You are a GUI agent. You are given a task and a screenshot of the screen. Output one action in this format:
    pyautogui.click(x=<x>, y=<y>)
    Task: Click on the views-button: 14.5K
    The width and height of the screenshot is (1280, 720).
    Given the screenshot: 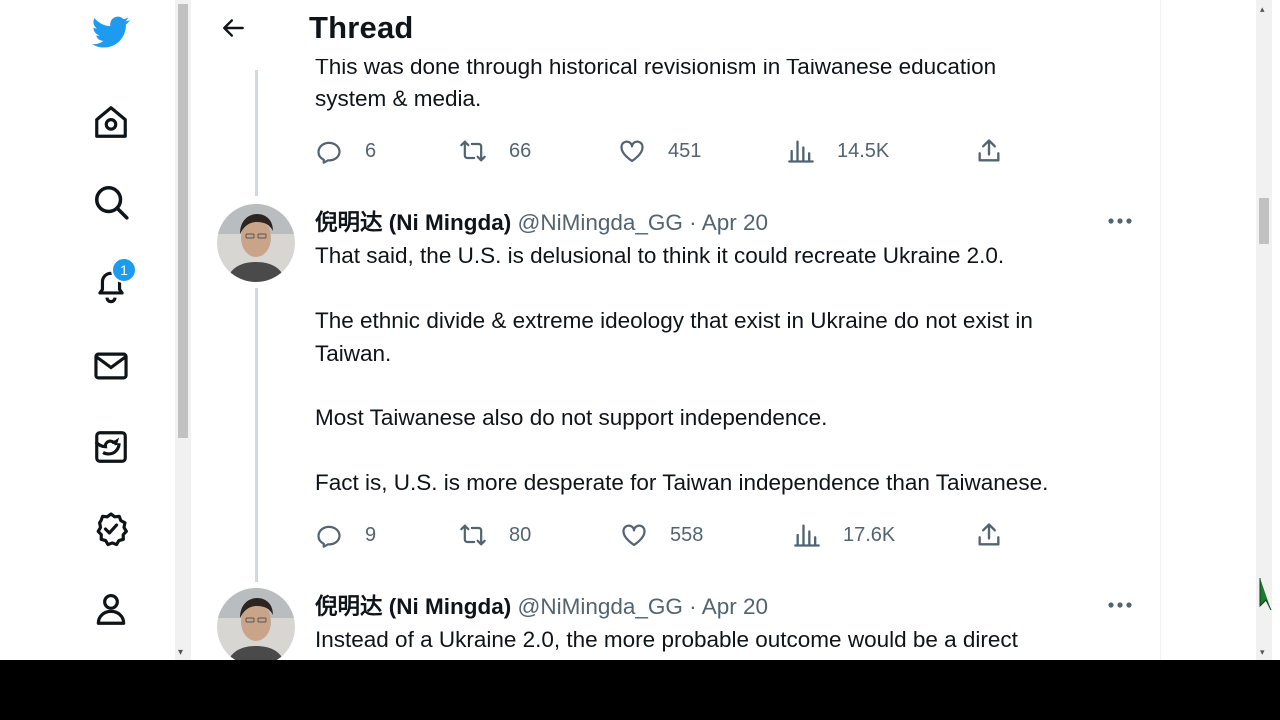 What is the action you would take?
    pyautogui.click(x=838, y=151)
    